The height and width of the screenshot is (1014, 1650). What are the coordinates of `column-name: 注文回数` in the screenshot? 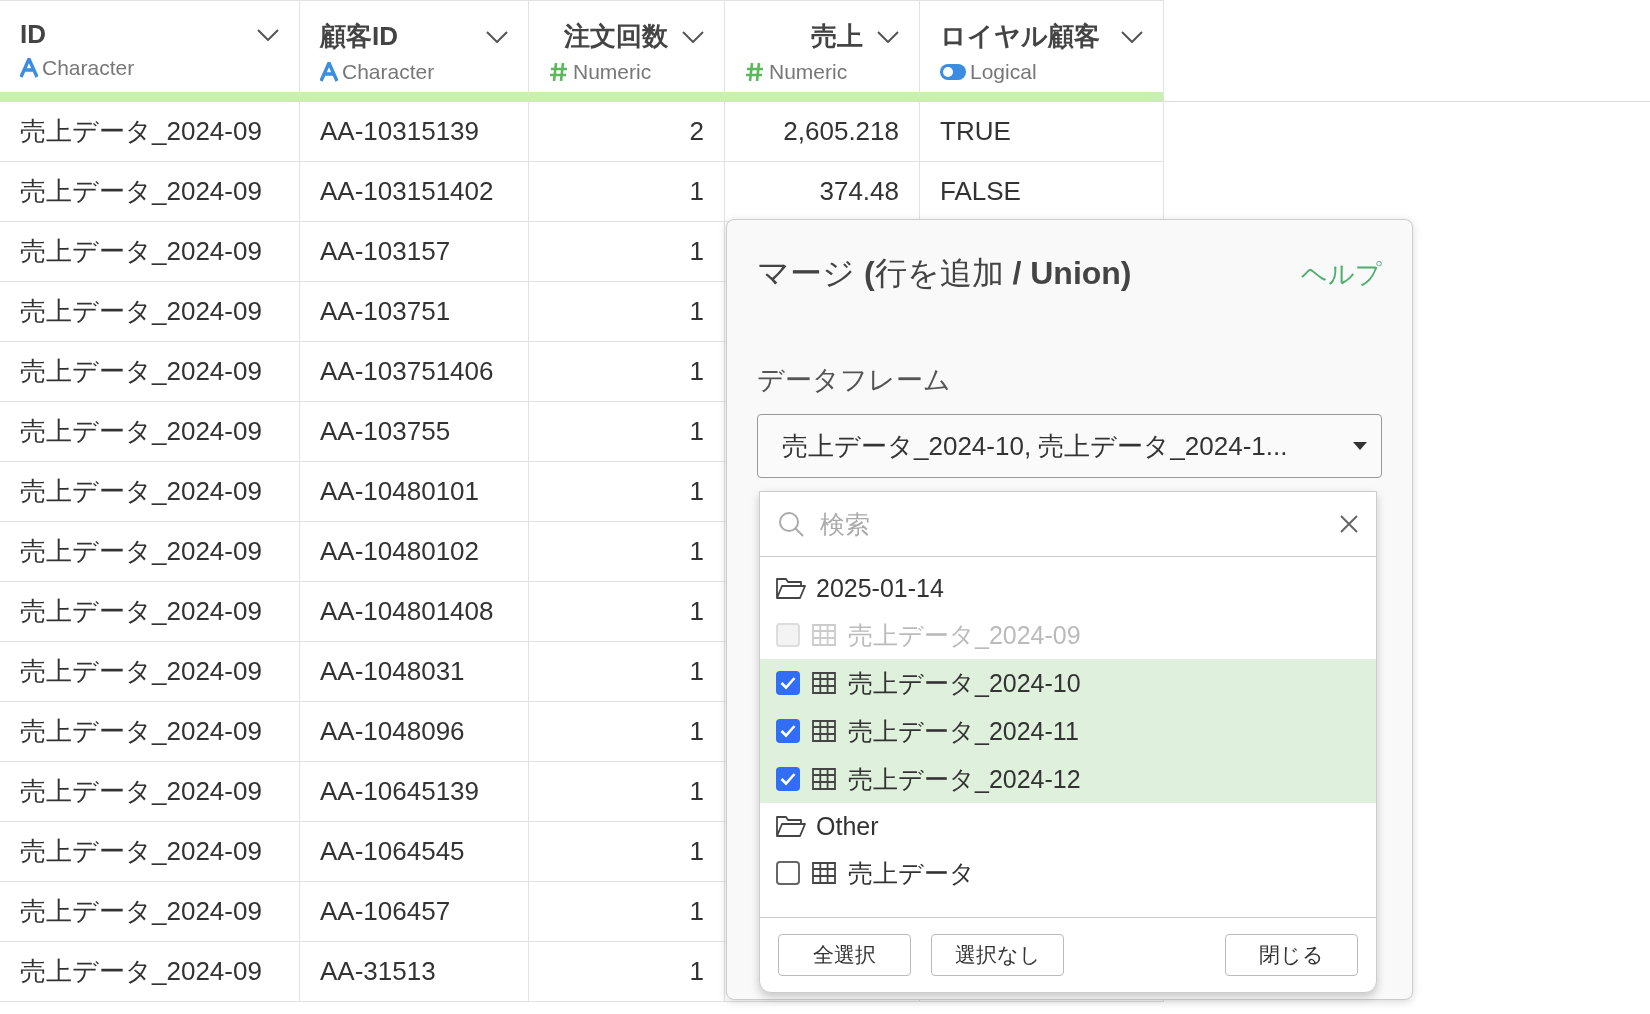 It's located at (616, 36).